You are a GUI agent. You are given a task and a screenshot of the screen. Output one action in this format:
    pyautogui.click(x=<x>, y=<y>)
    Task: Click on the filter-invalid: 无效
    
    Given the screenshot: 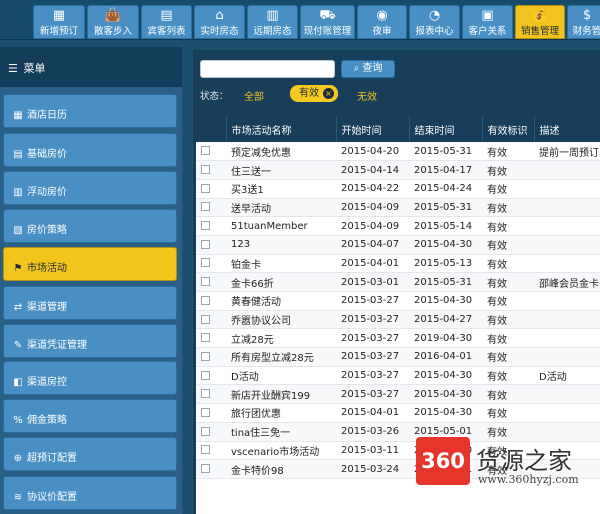 What is the action you would take?
    pyautogui.click(x=367, y=95)
    